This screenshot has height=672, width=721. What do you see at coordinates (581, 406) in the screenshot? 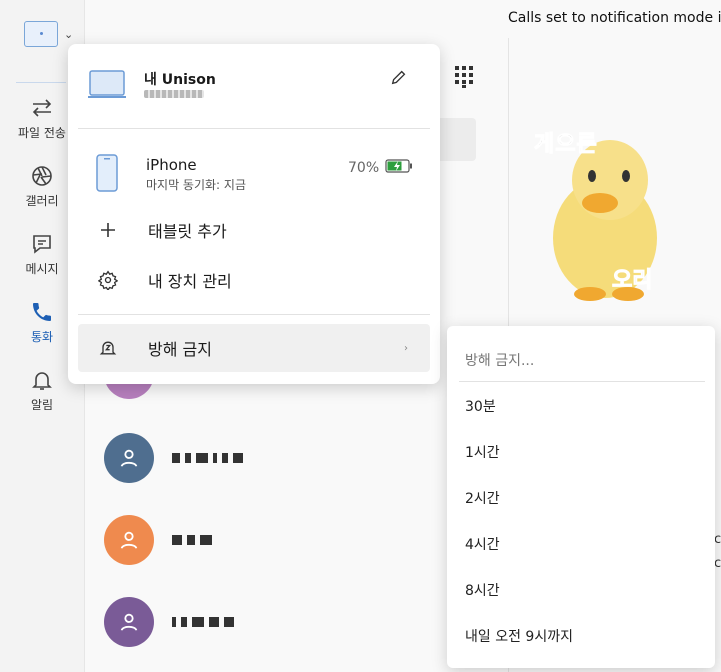
I see `dnd-option-30min: 30분` at bounding box center [581, 406].